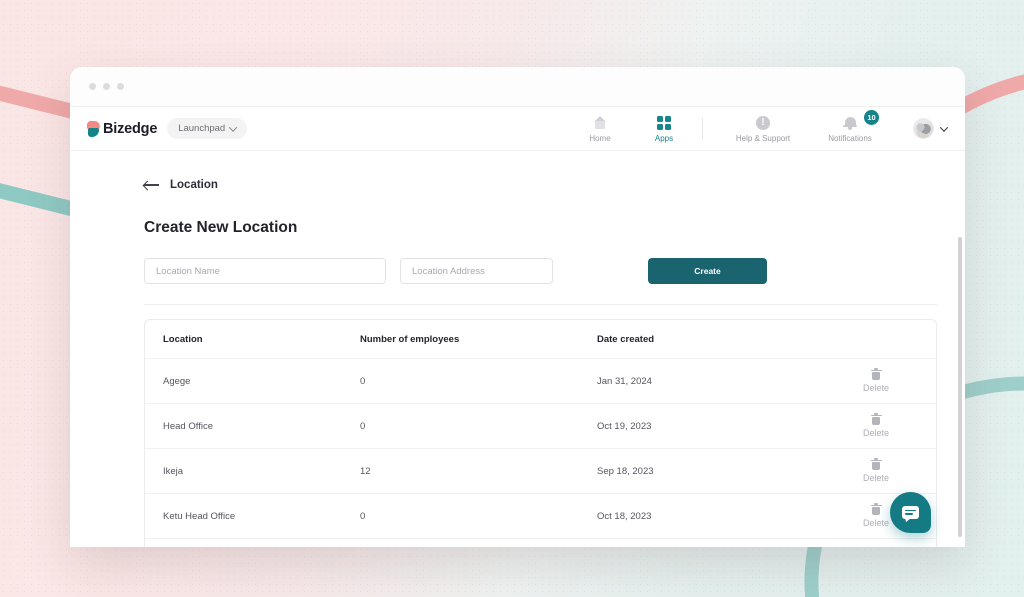 This screenshot has height=597, width=1024. What do you see at coordinates (600, 138) in the screenshot?
I see `nav-item-home-label: Home` at bounding box center [600, 138].